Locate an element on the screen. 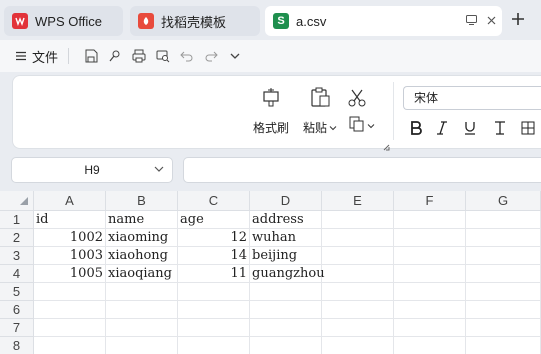 The width and height of the screenshot is (541, 354). cell-b6 is located at coordinates (142, 310).